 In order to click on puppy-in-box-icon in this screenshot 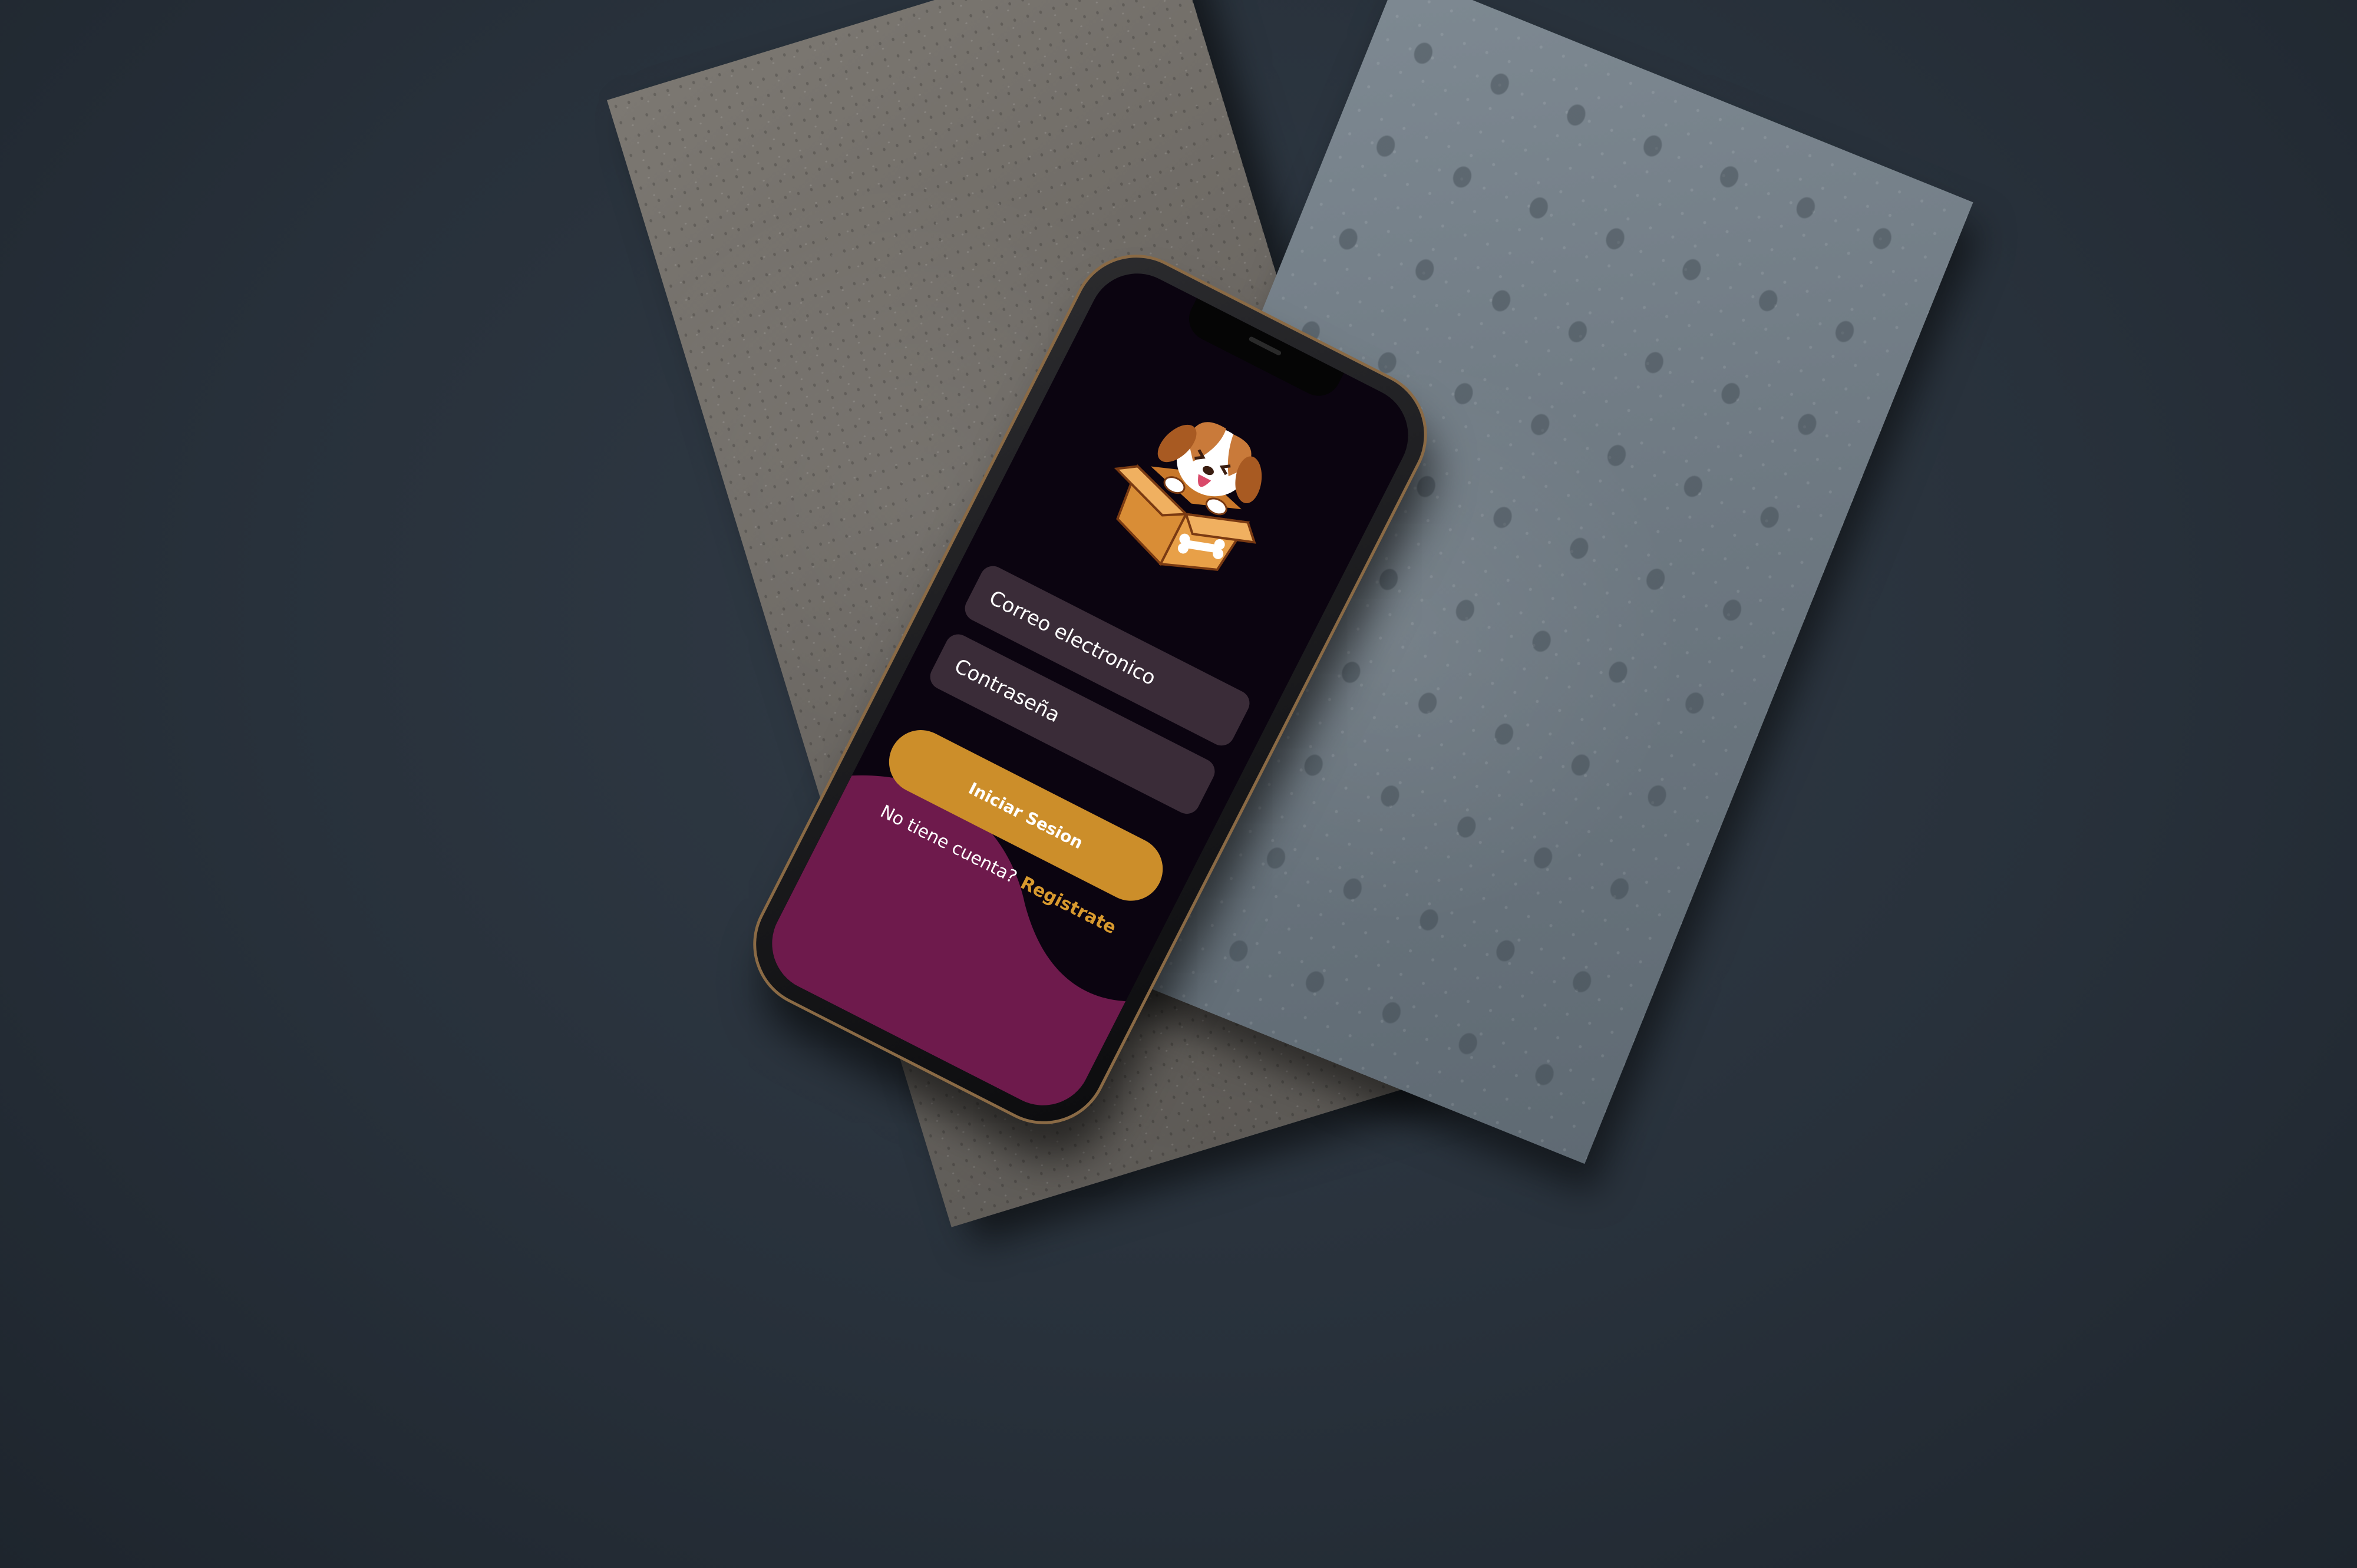, I will do `click(1188, 496)`.